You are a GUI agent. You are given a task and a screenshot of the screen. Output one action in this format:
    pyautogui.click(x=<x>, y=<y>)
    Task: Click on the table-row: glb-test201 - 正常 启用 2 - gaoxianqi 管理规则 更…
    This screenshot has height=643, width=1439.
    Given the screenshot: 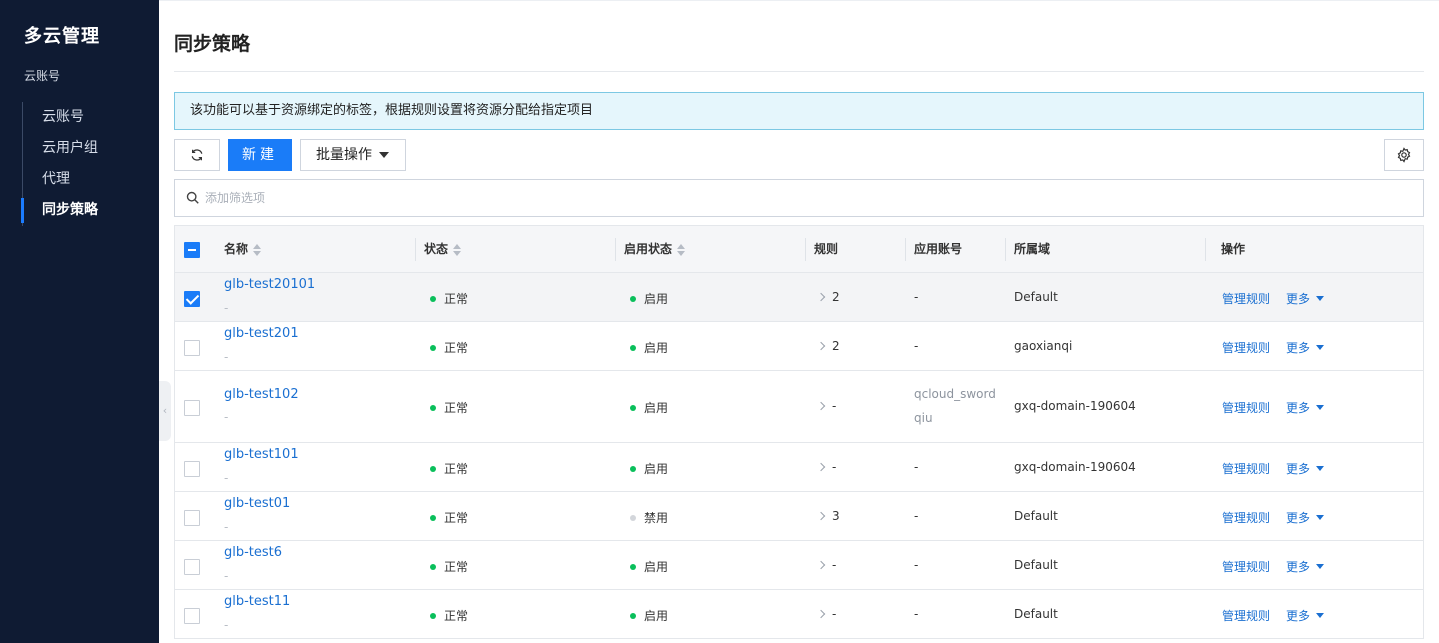 What is the action you would take?
    pyautogui.click(x=799, y=346)
    